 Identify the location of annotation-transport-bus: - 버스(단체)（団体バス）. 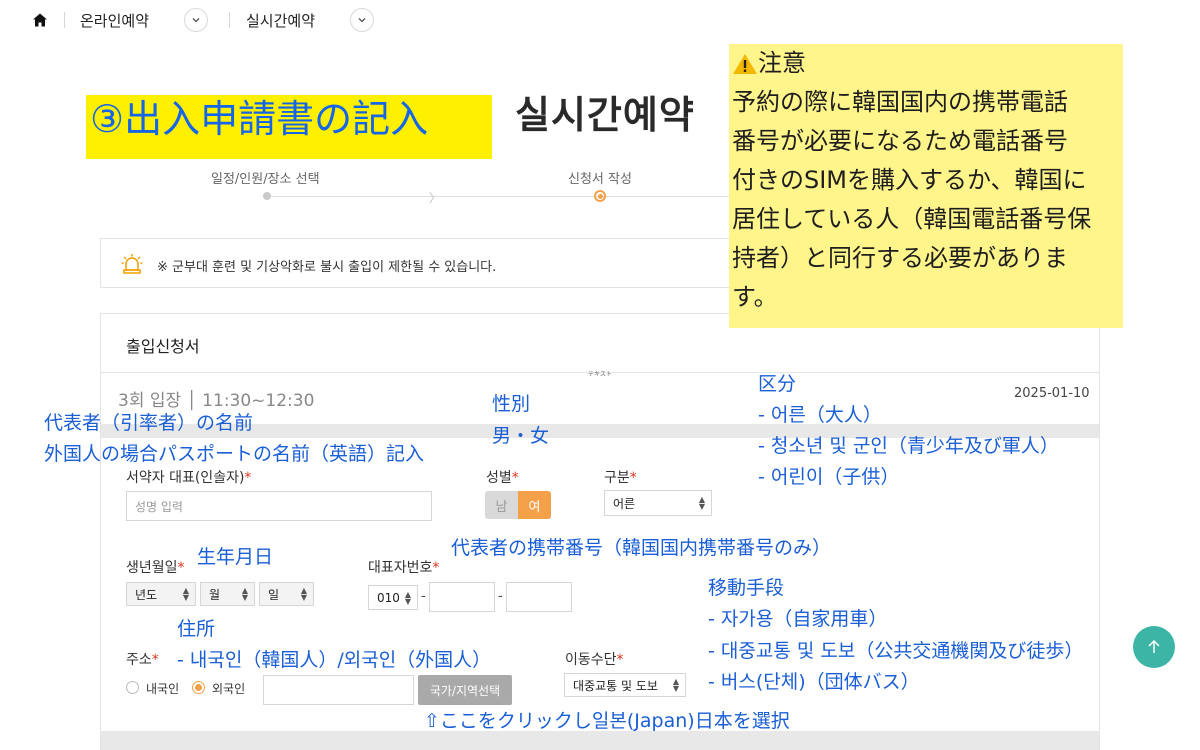
(814, 682).